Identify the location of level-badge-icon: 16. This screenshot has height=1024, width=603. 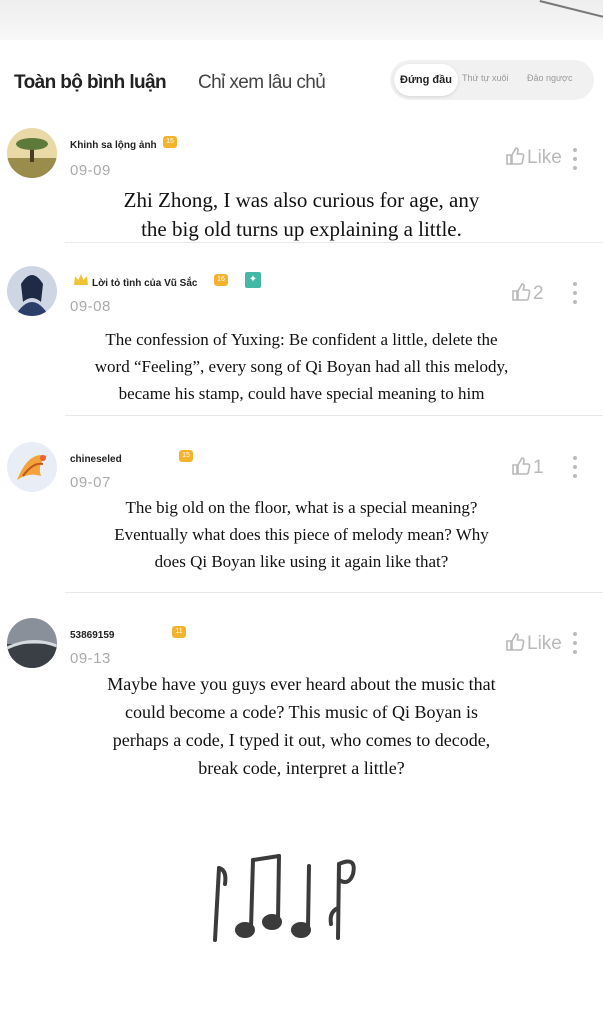
(221, 280).